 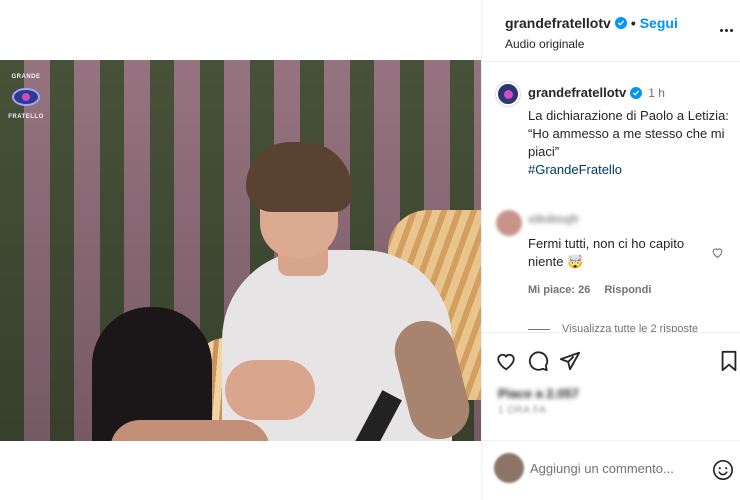 What do you see at coordinates (538, 393) in the screenshot?
I see `likes-count: Piace a 2.057` at bounding box center [538, 393].